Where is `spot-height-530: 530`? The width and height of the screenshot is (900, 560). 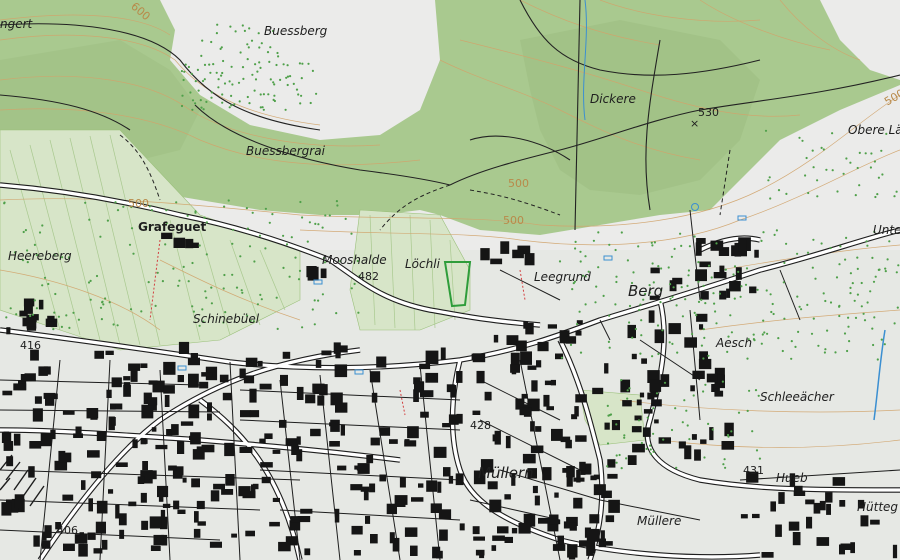 spot-height-530: 530 is located at coordinates (708, 112).